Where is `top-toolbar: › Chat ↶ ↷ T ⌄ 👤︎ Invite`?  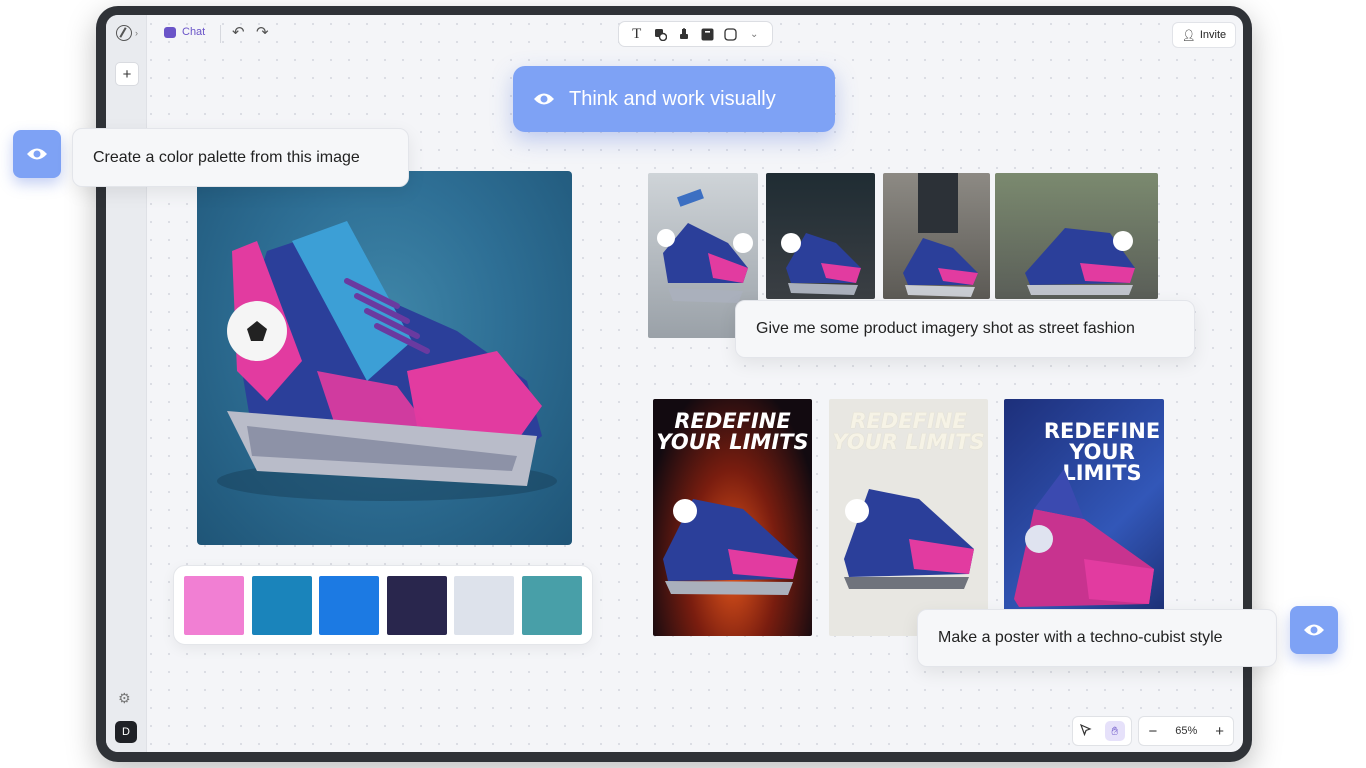 top-toolbar: › Chat ↶ ↷ T ⌄ 👤︎ Invite is located at coordinates (674, 33).